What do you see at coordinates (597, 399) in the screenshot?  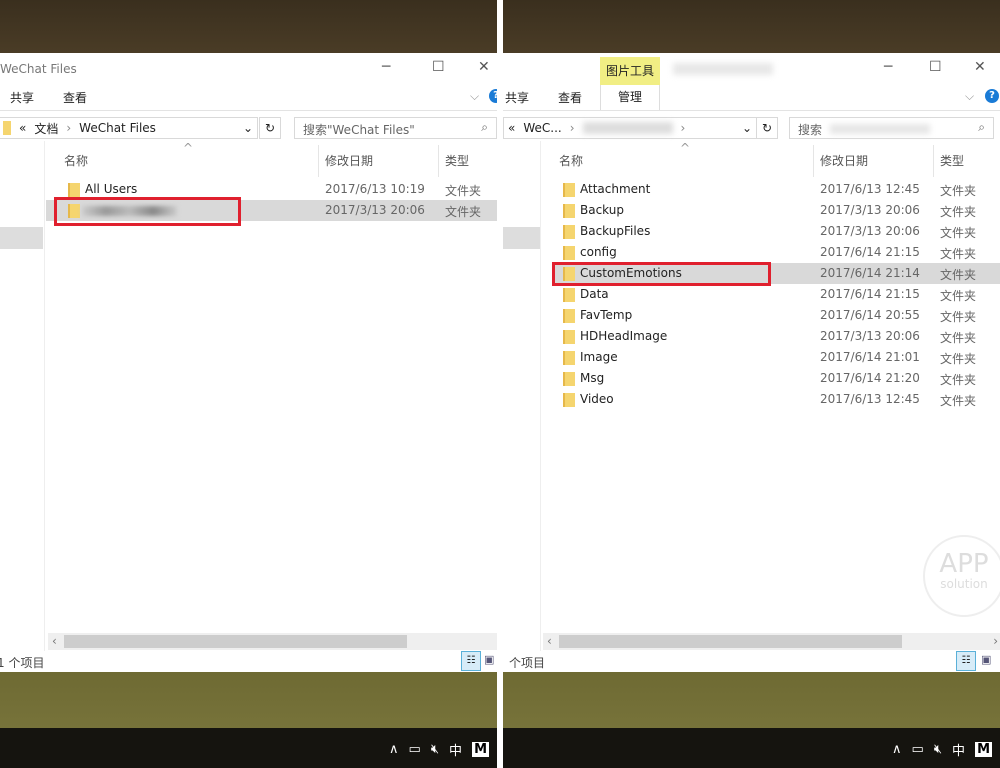 I see `file-name: Video` at bounding box center [597, 399].